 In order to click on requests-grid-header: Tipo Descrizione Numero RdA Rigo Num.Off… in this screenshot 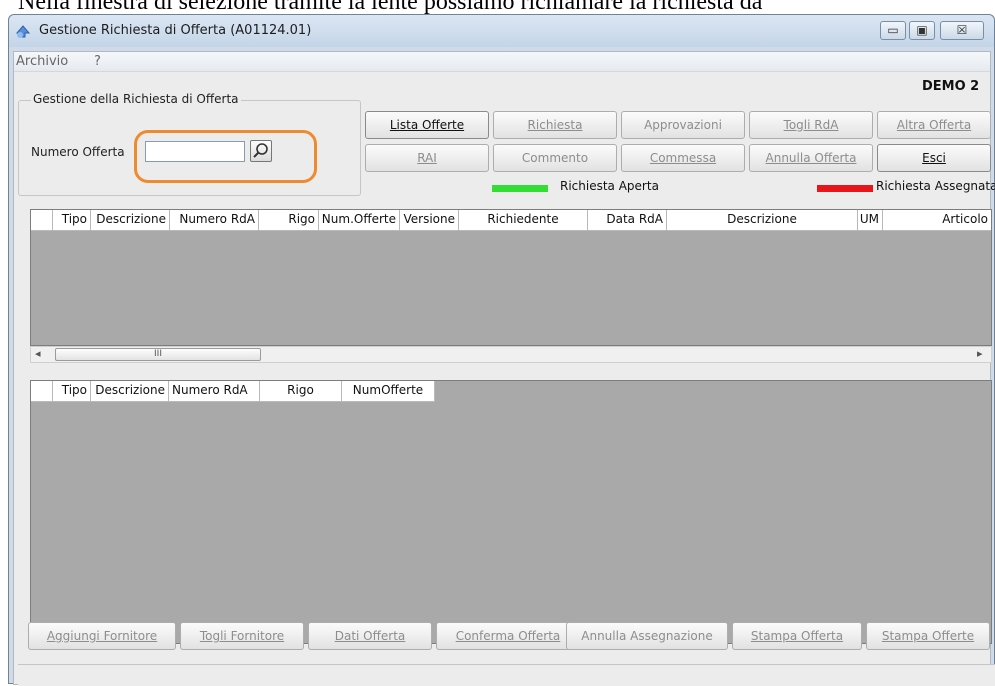, I will do `click(511, 220)`.